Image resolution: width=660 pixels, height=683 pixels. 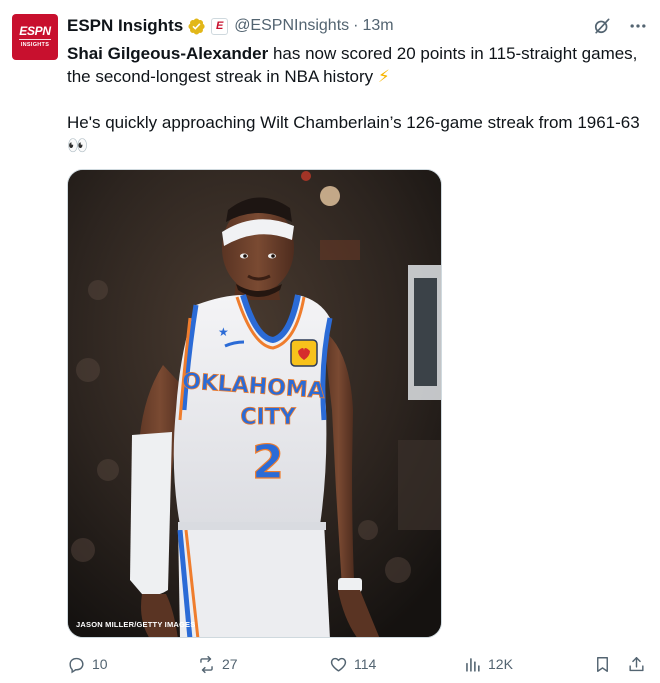 What do you see at coordinates (168, 53) in the screenshot?
I see `player-name: Shai Gilgeous-Alexander` at bounding box center [168, 53].